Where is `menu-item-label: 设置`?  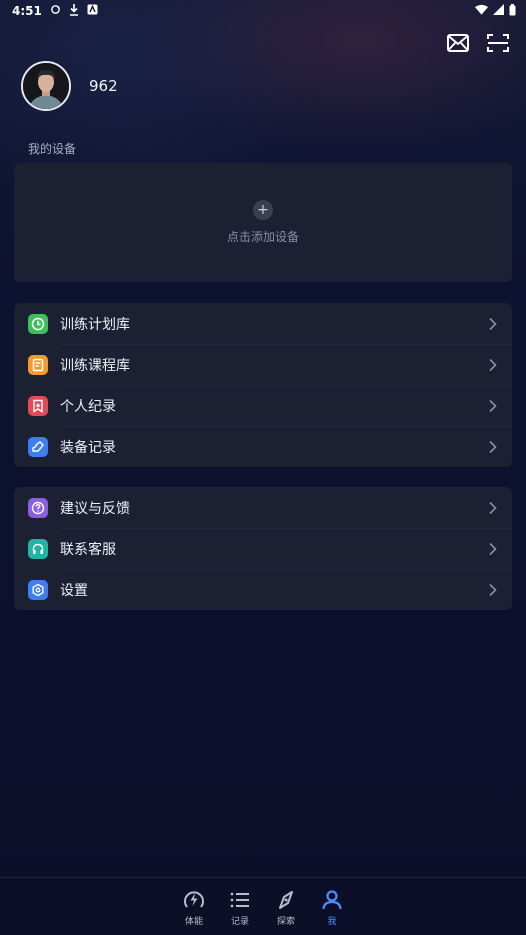 menu-item-label: 设置 is located at coordinates (74, 590).